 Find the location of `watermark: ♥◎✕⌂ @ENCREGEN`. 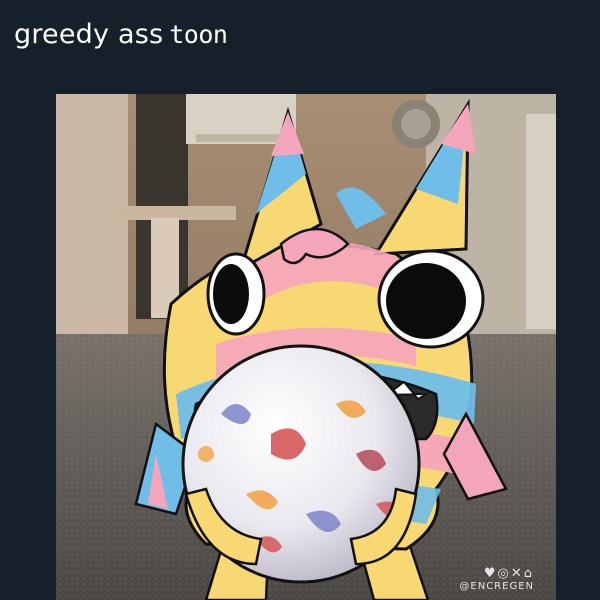

watermark: ♥◎✕⌂ @ENCREGEN is located at coordinates (496, 579).